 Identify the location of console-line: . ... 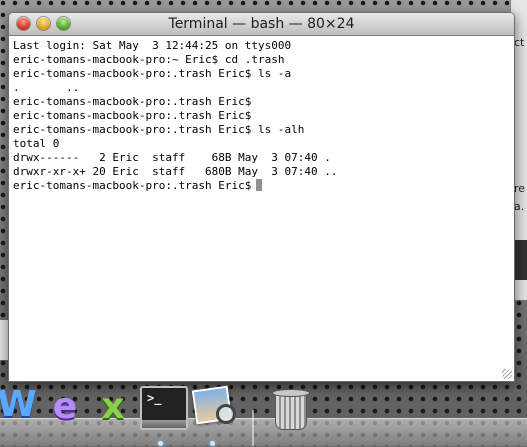
(46, 87).